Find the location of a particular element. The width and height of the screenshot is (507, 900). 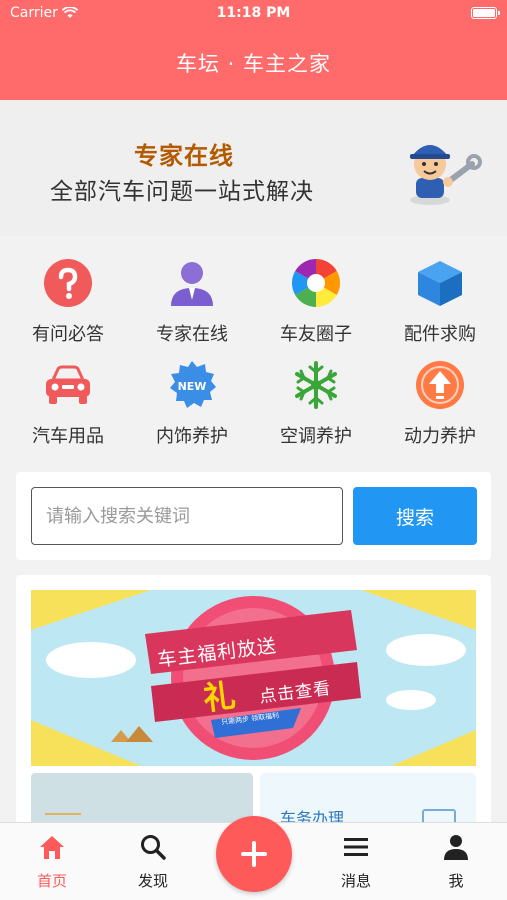

new-badge-text: NEW is located at coordinates (192, 386).